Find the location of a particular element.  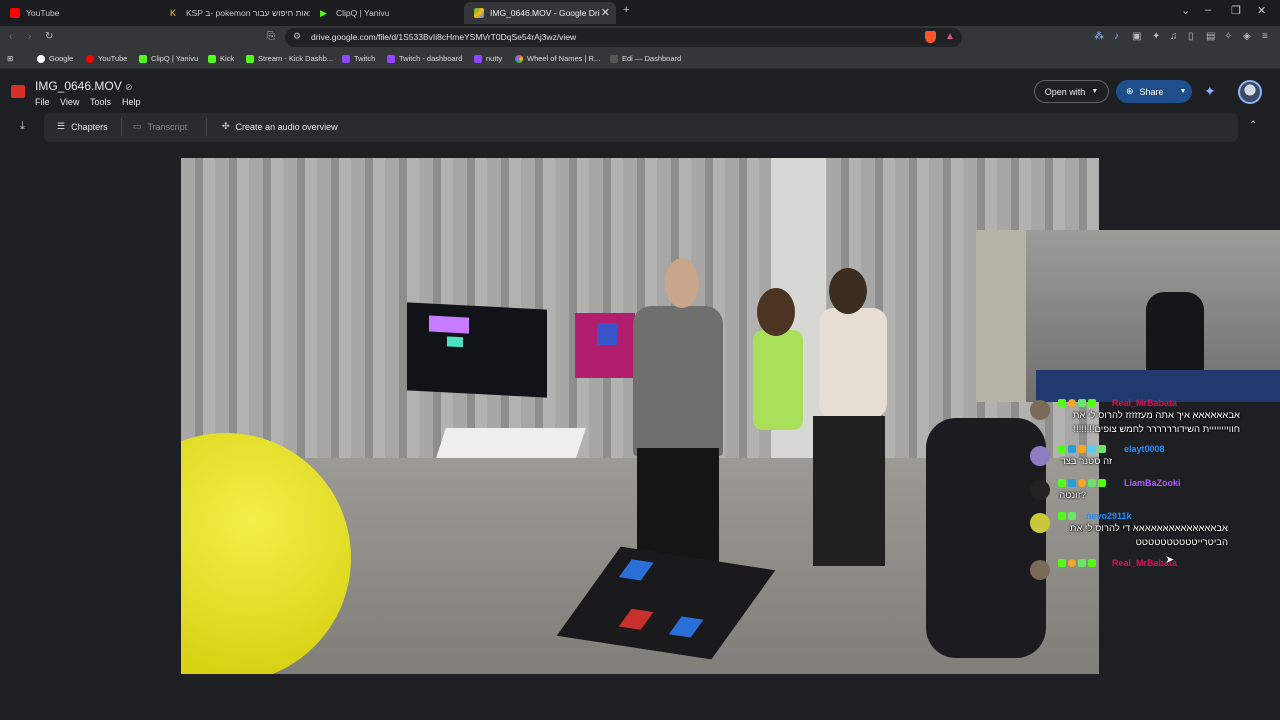

person-green-shirt is located at coordinates (778, 380).